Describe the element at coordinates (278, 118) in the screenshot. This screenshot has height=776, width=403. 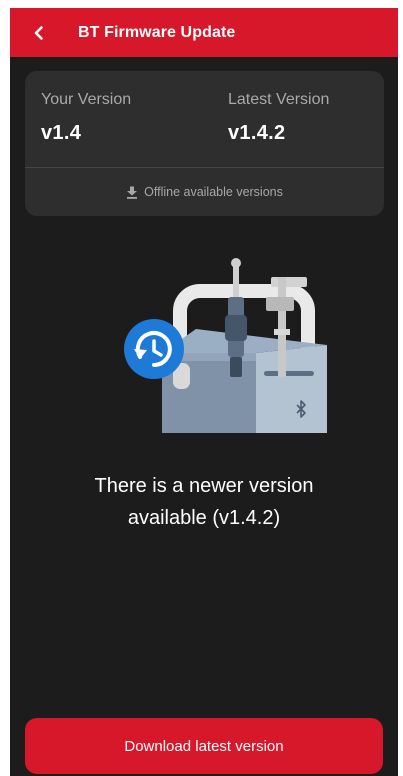
I see `latest-version: Latest Version v1.4.2` at that location.